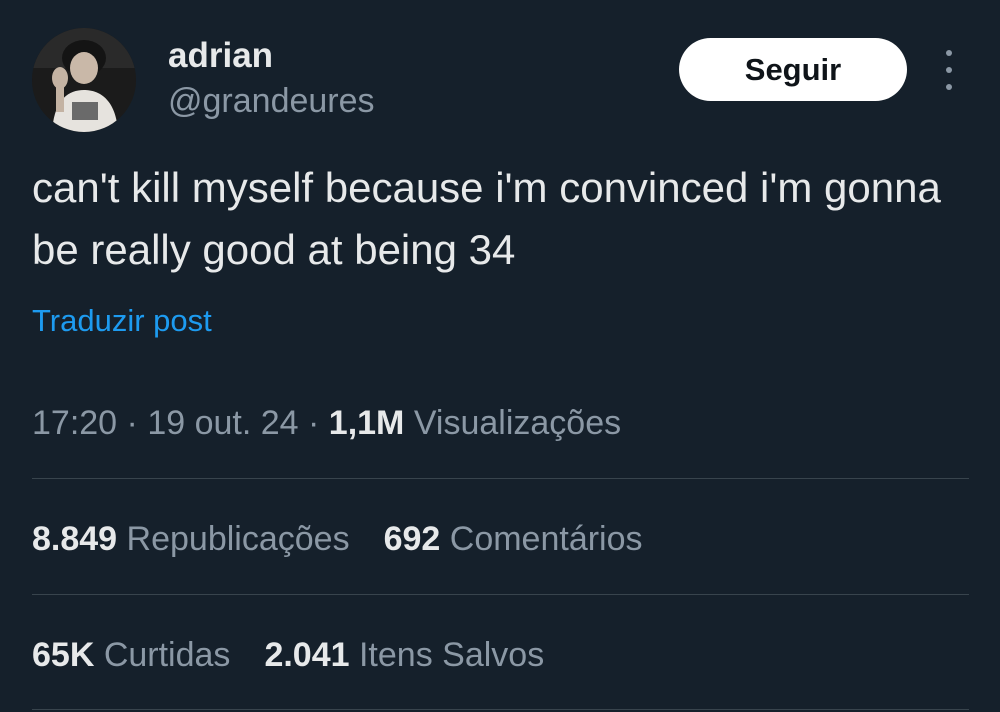 The height and width of the screenshot is (712, 1000). I want to click on bookmarks-label: Itens Salvos, so click(451, 655).